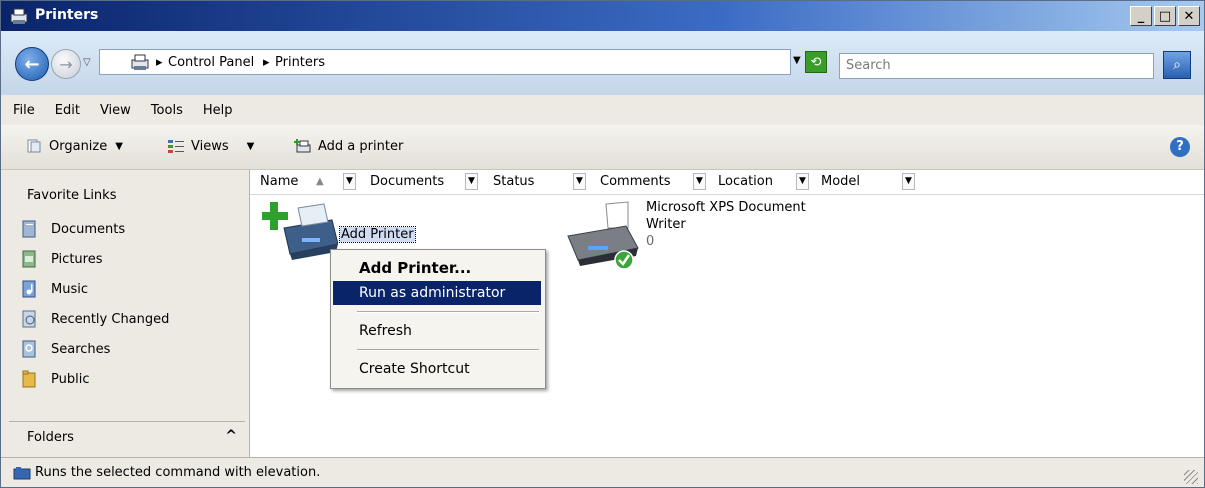 Image resolution: width=1205 pixels, height=488 pixels. Describe the element at coordinates (81, 349) in the screenshot. I see `link-label: Searches` at that location.